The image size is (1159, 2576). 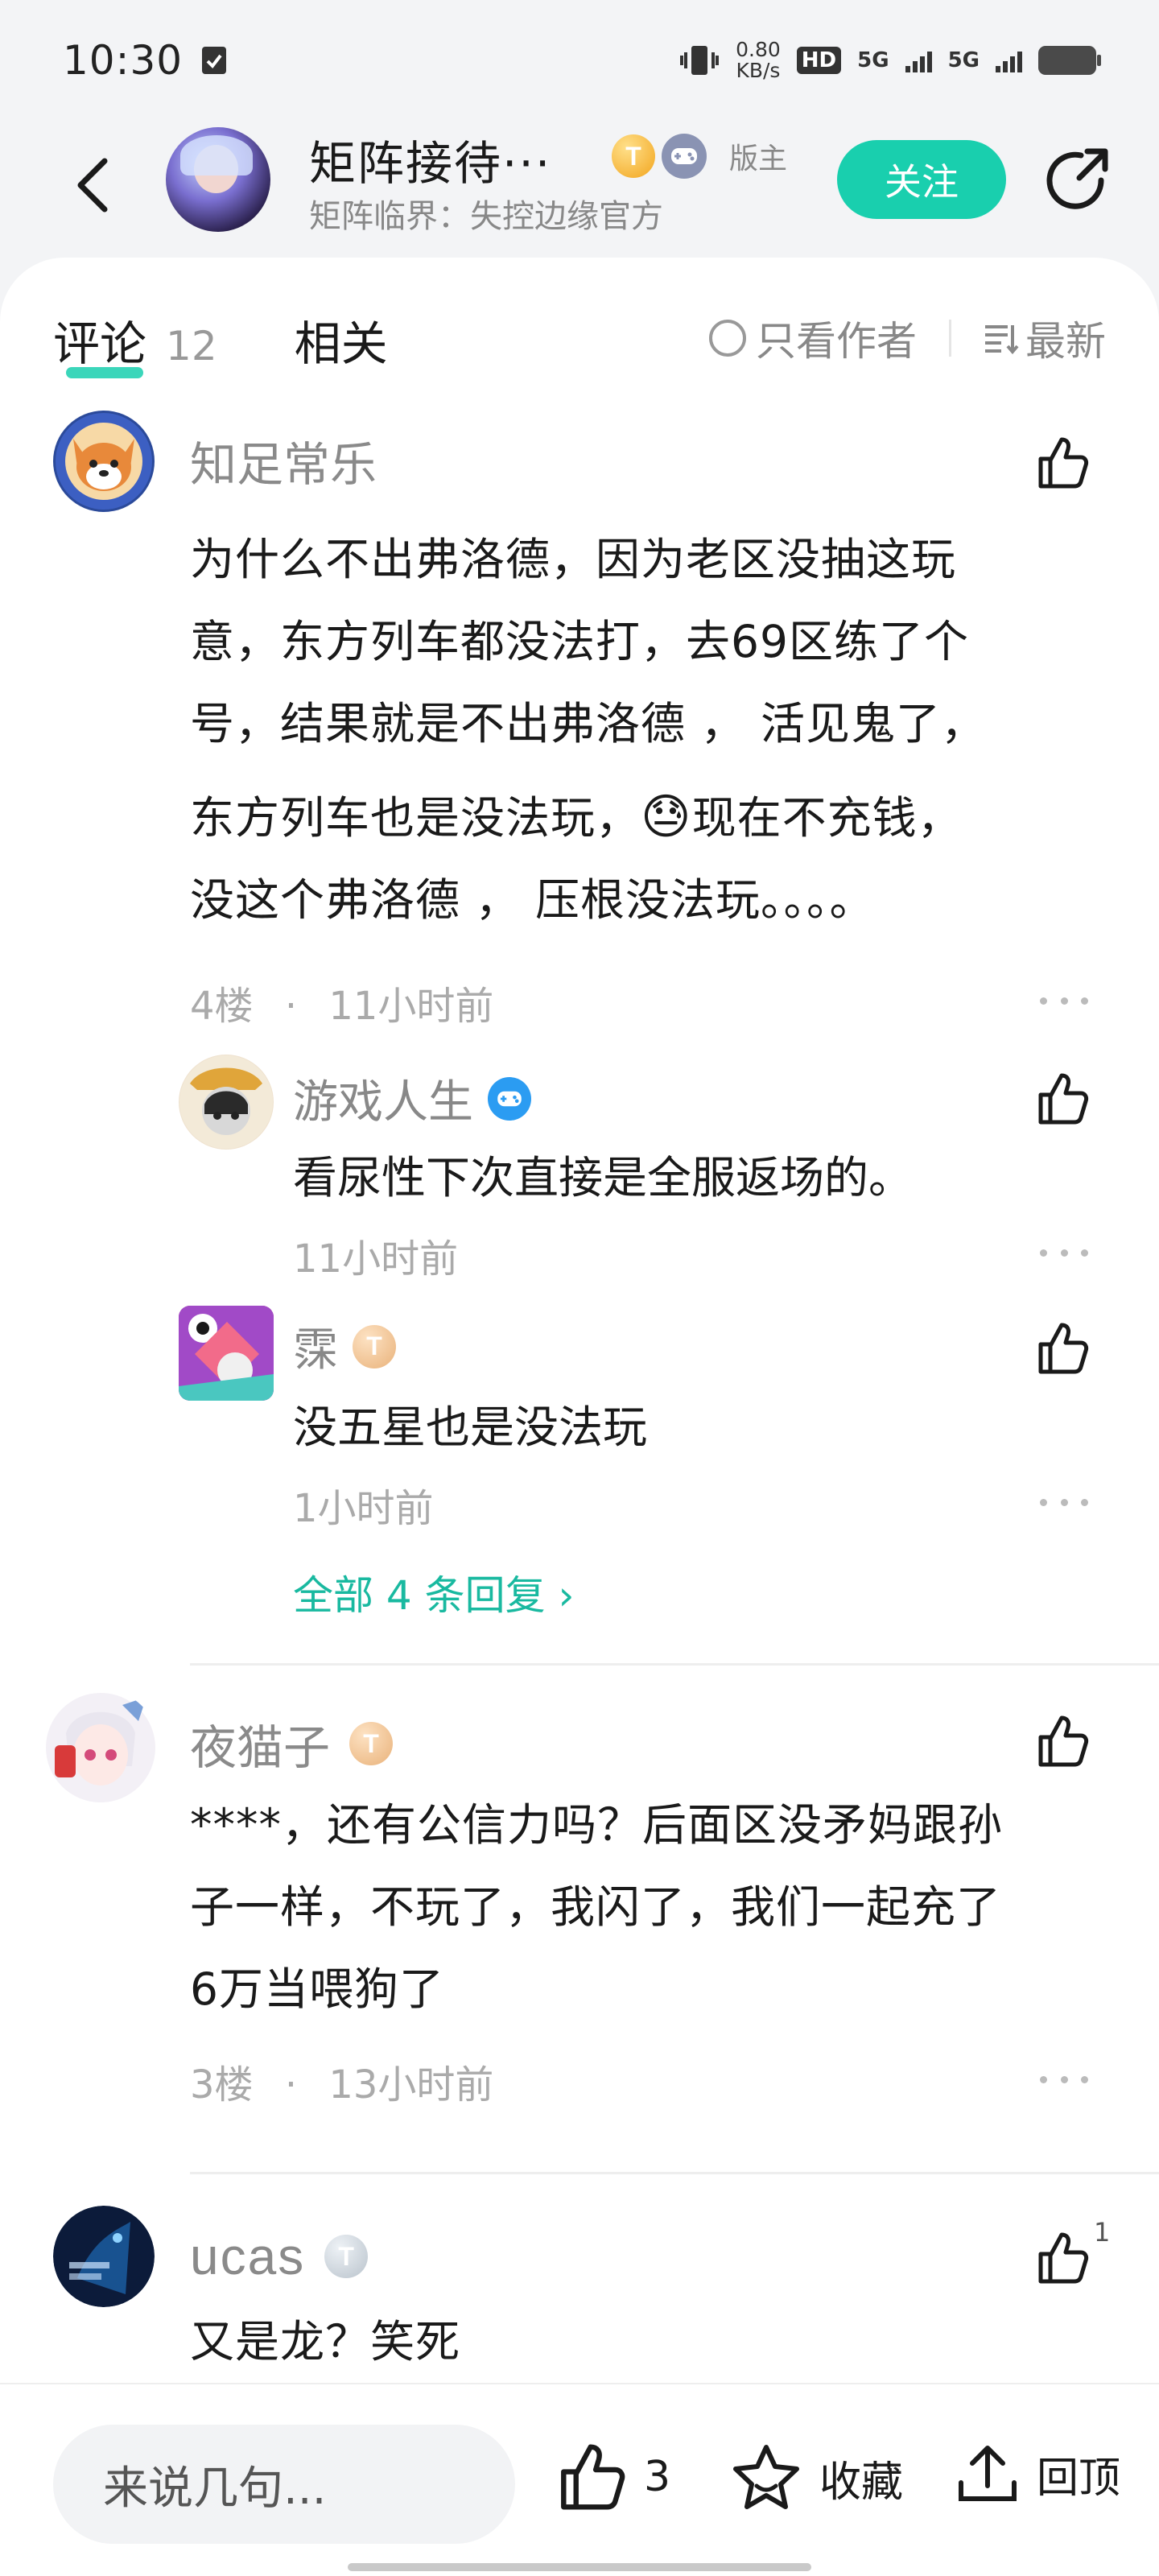 What do you see at coordinates (218, 179) in the screenshot?
I see `author-avatar` at bounding box center [218, 179].